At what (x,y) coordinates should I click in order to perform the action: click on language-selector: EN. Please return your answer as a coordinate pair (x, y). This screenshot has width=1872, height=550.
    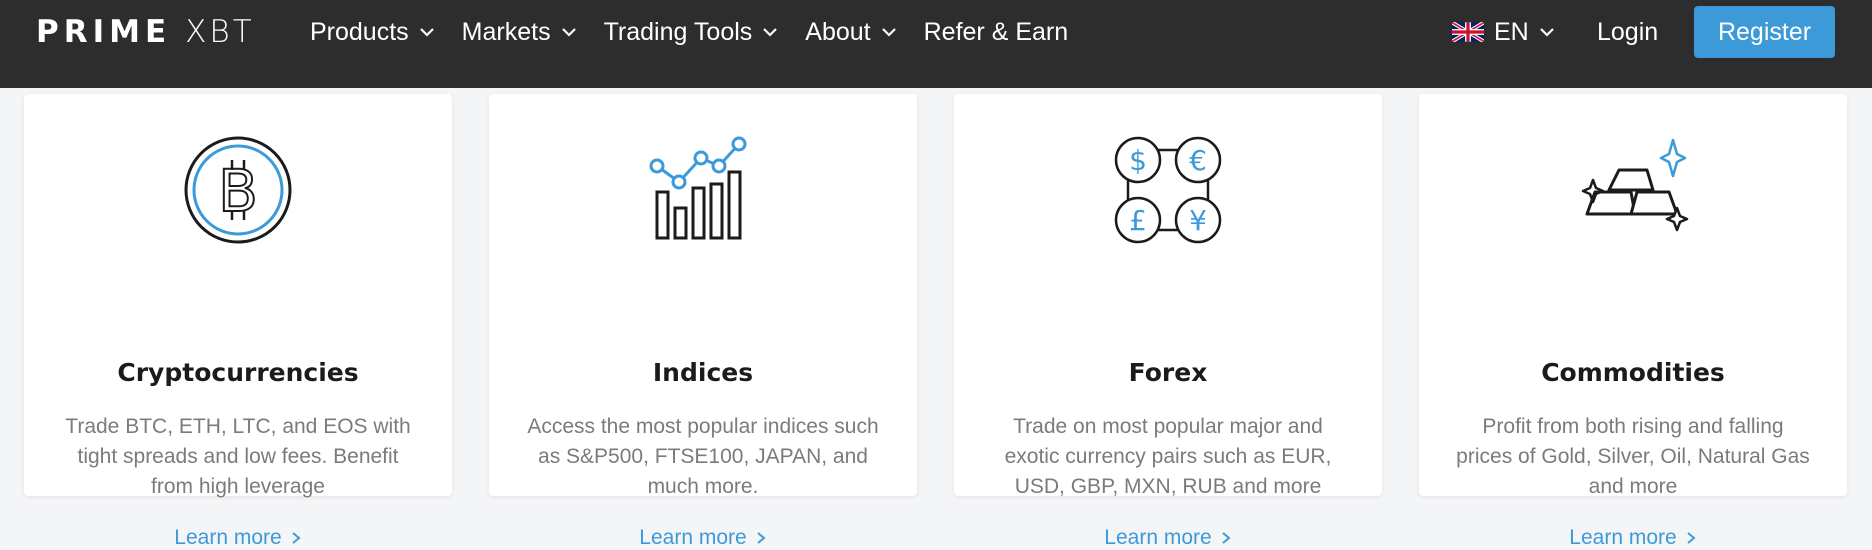
    Looking at the image, I should click on (1504, 32).